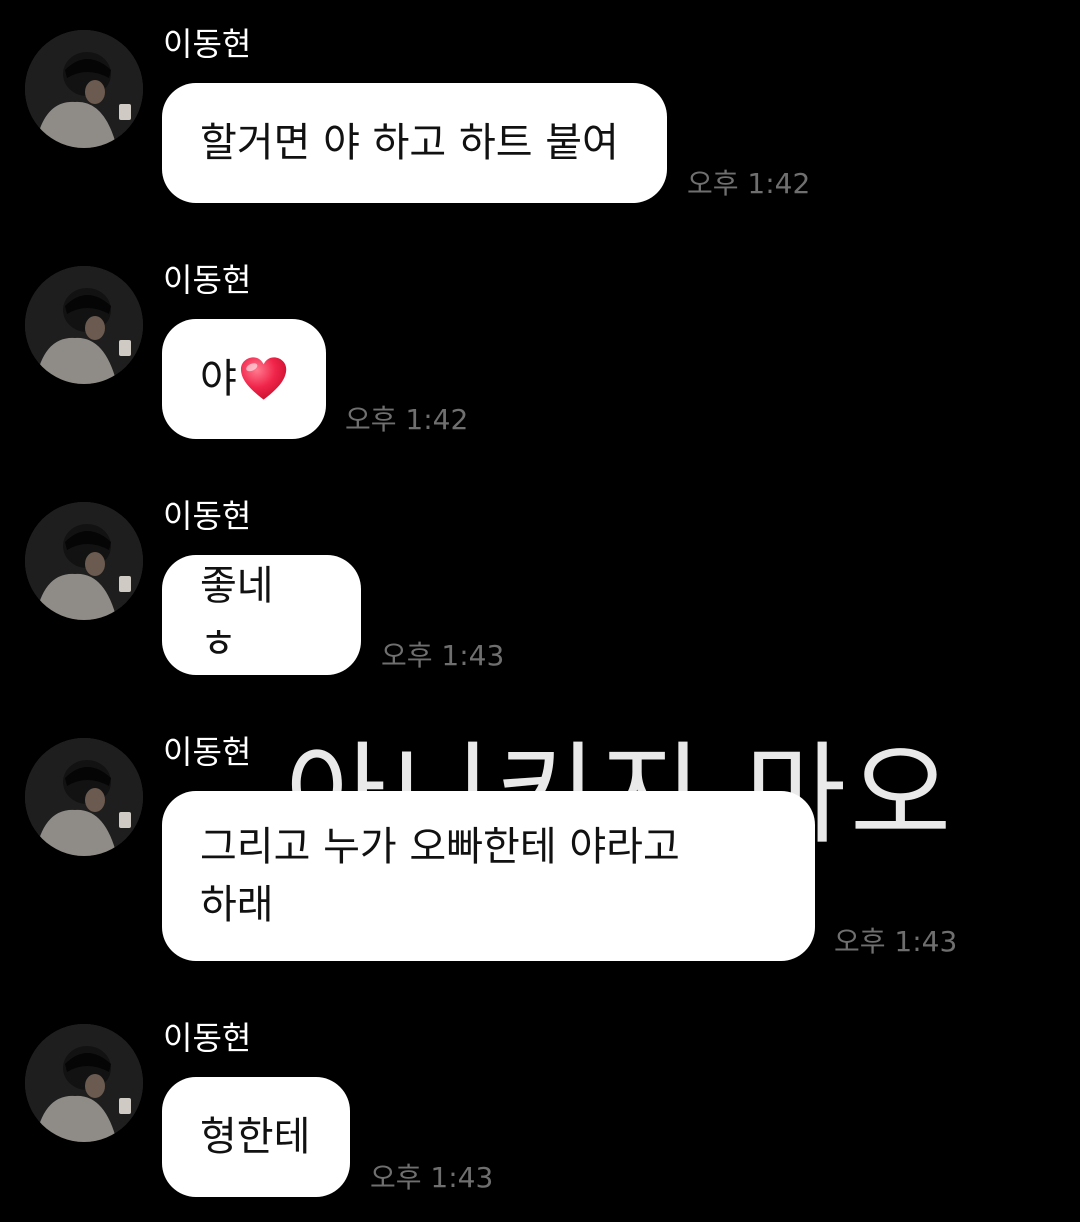 Image resolution: width=1080 pixels, height=1222 pixels. What do you see at coordinates (440, 876) in the screenshot?
I see `message-text: 그리고 누가 오빠한테 야라고 하래` at bounding box center [440, 876].